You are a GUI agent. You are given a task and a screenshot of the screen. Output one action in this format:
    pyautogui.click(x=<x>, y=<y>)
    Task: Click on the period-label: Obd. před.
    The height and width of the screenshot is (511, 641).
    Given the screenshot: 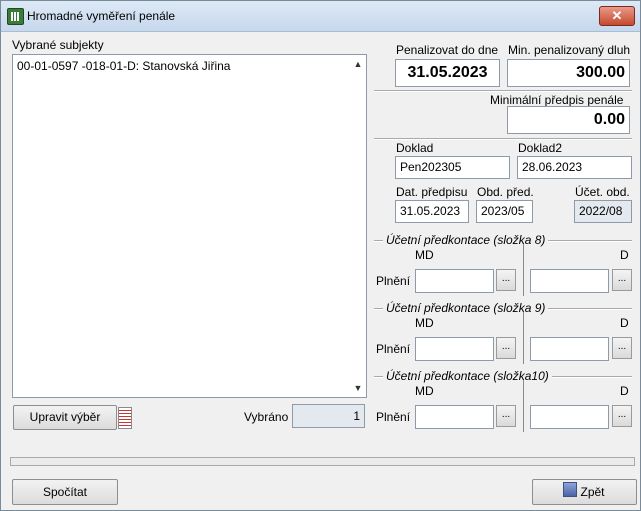 What is the action you would take?
    pyautogui.click(x=505, y=192)
    